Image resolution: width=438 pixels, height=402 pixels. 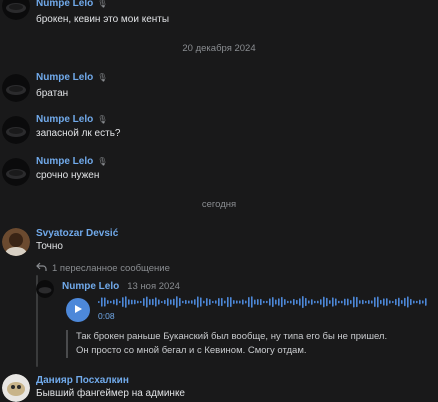 I want to click on play-icon, so click(x=78, y=310).